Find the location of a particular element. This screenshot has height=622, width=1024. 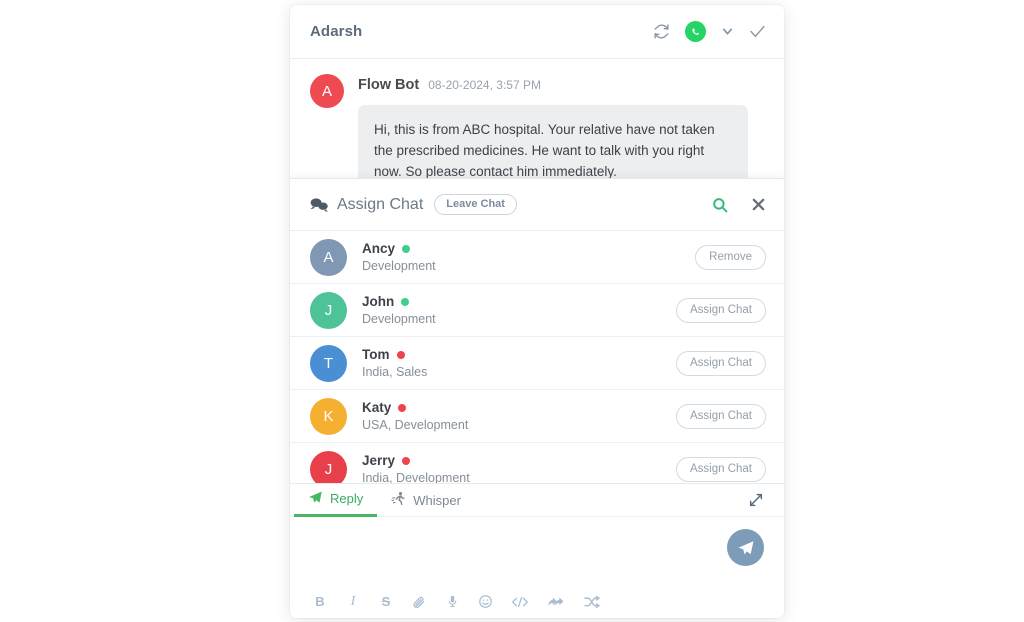

agent-name: John is located at coordinates (378, 301).